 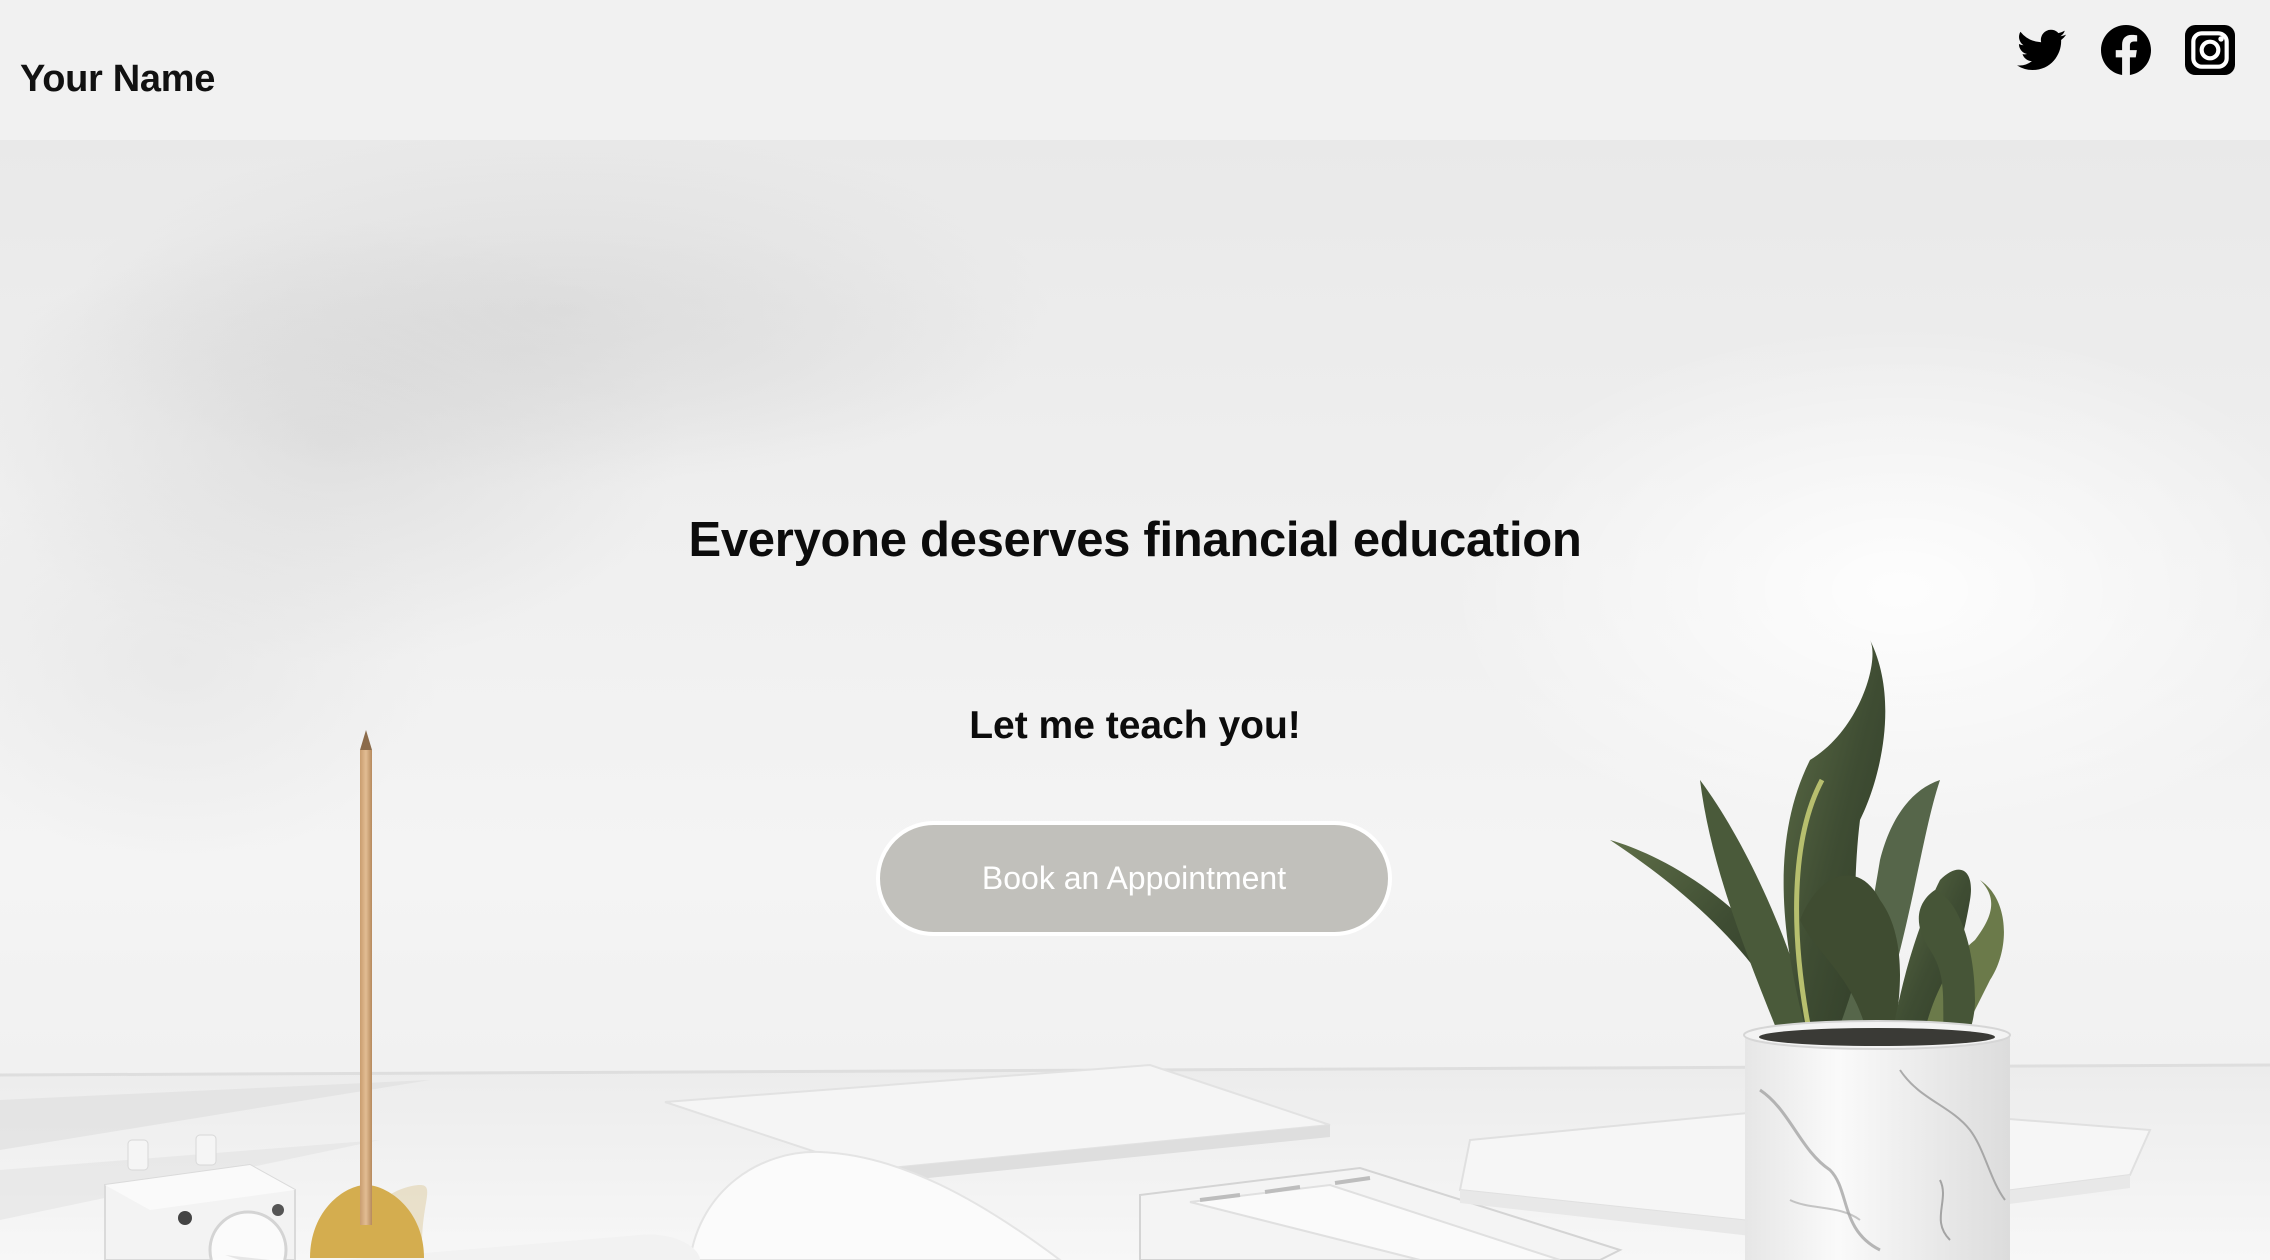 I want to click on social-links, so click(x=2126, y=50).